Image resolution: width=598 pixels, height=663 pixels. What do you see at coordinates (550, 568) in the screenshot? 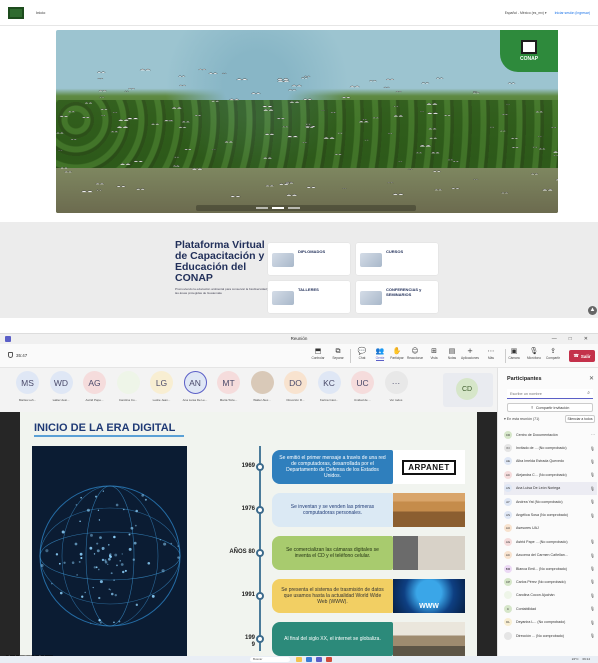
I see `participant-row: BM Blanca Emil... (No comprobado) 🎙` at bounding box center [550, 568].